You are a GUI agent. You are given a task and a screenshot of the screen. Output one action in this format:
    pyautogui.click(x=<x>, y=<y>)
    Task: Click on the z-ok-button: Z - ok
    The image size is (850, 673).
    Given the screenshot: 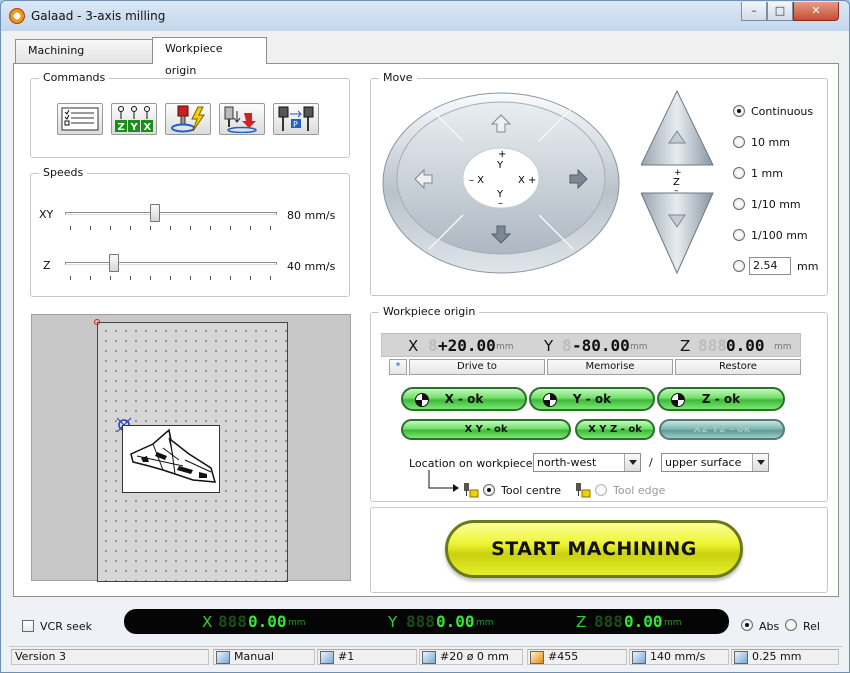 What is the action you would take?
    pyautogui.click(x=721, y=399)
    